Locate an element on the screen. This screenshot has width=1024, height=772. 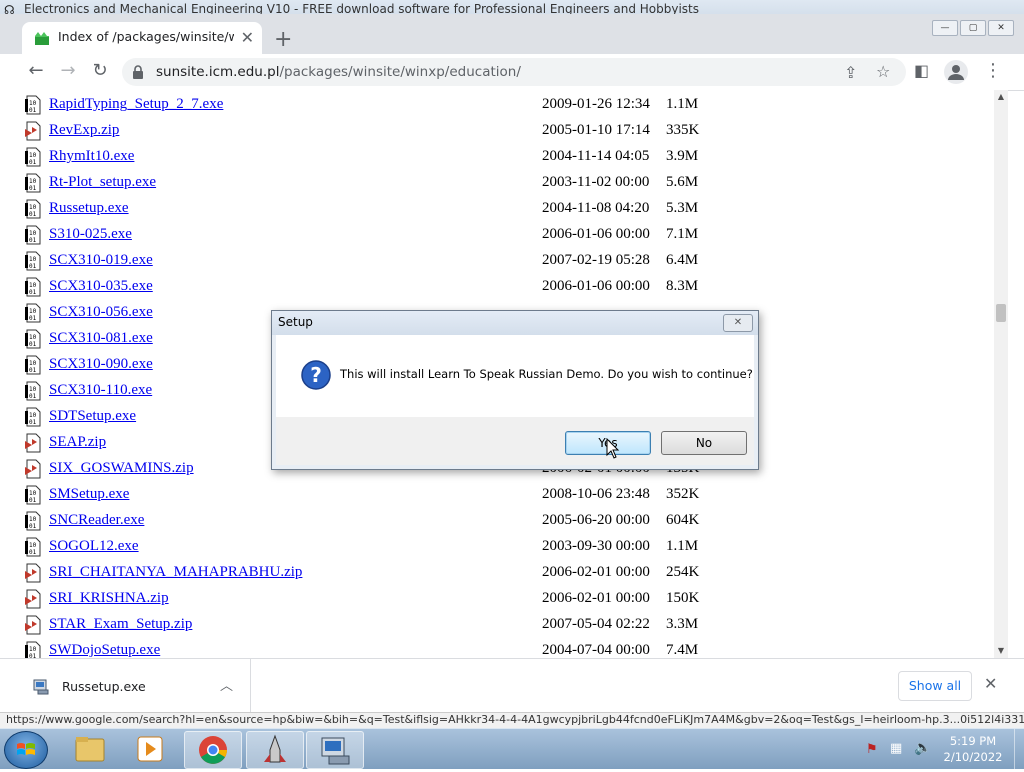
file-size: 3.9M is located at coordinates (682, 156).